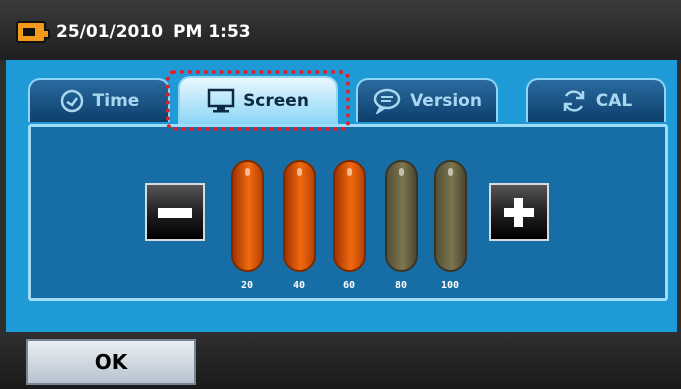 The image size is (681, 389). I want to click on minus-icon, so click(175, 213).